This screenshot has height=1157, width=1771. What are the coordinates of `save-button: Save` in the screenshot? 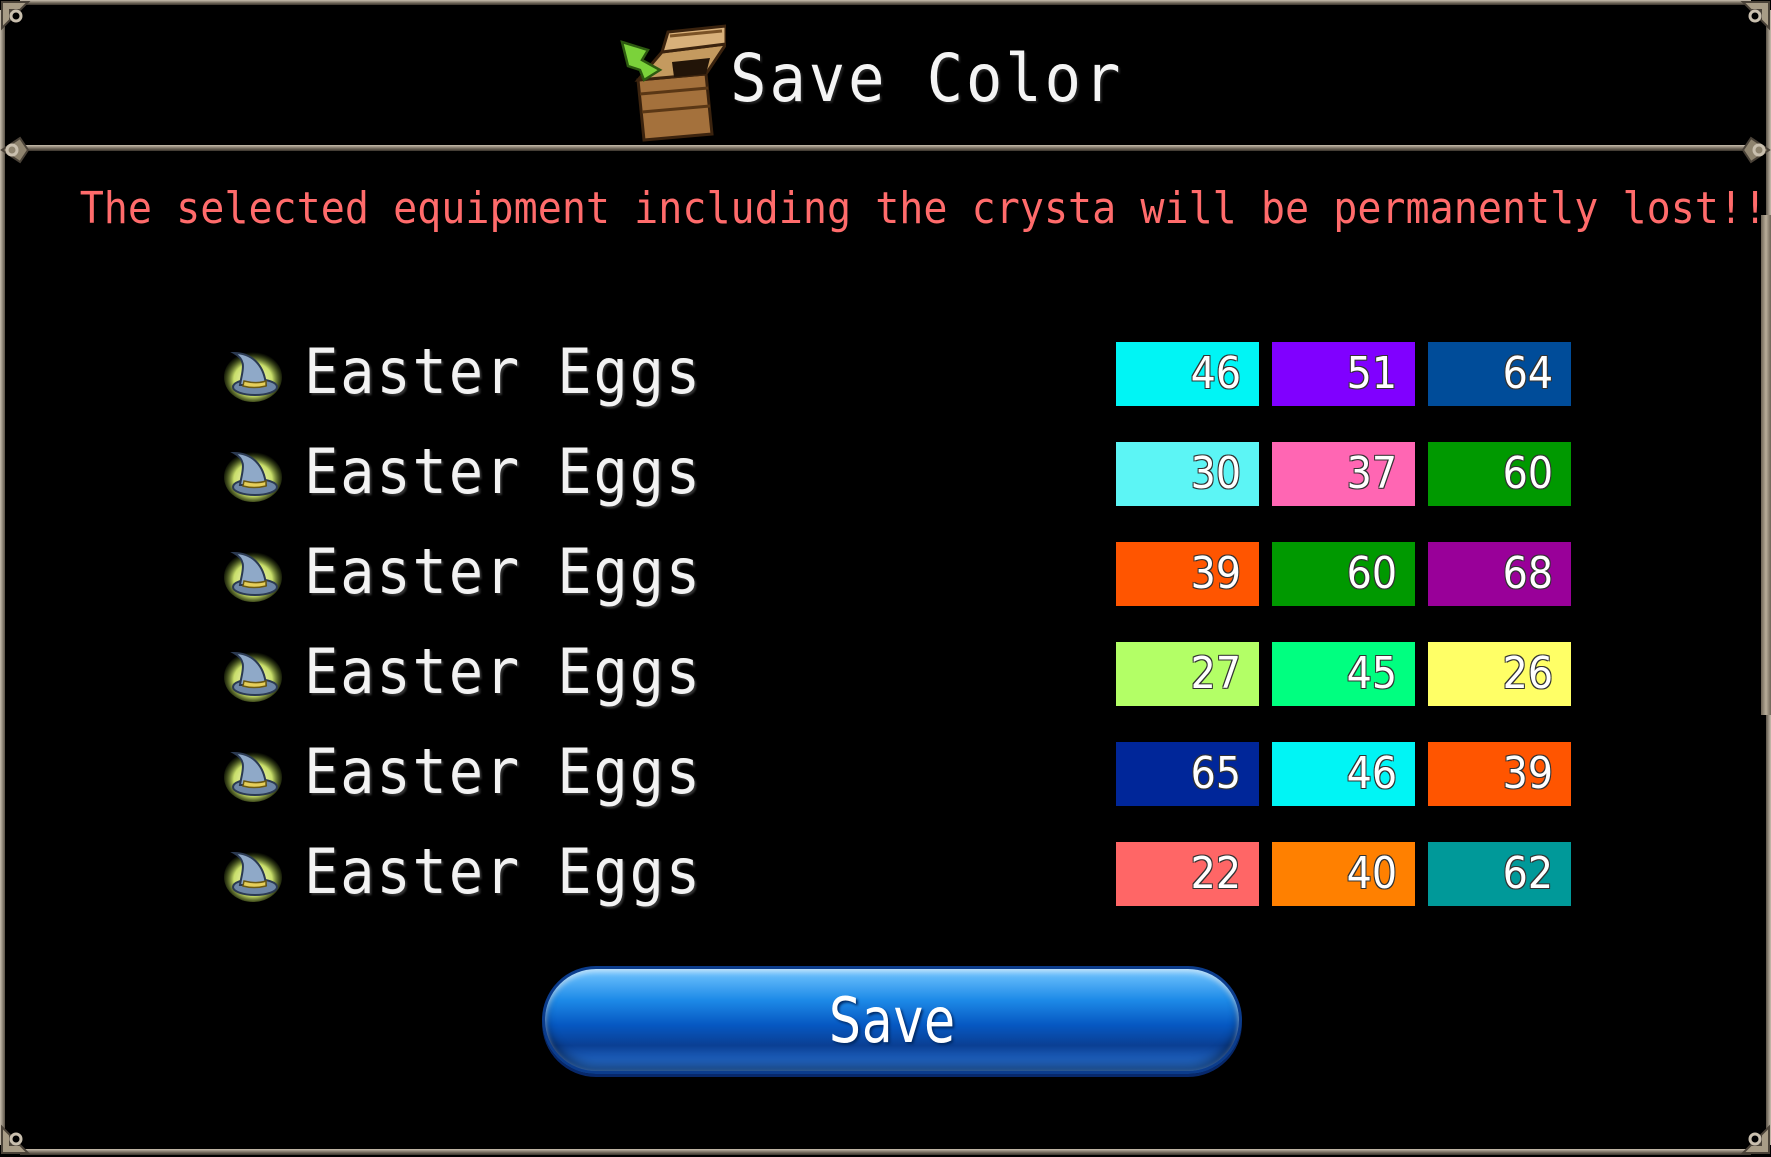 It's located at (892, 1020).